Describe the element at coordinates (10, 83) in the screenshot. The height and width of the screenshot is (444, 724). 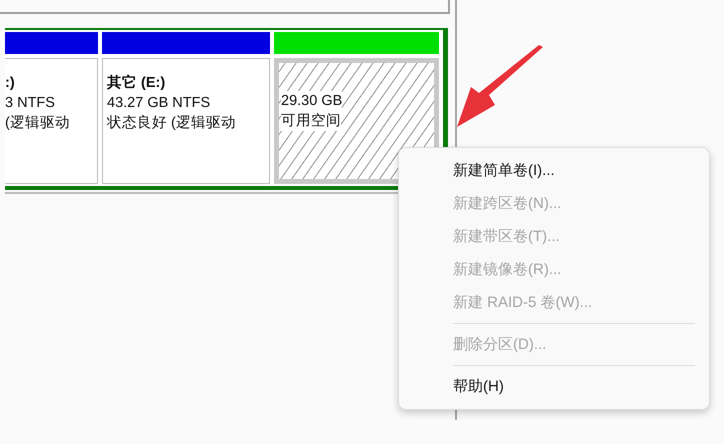
I see `partition-title: :)` at that location.